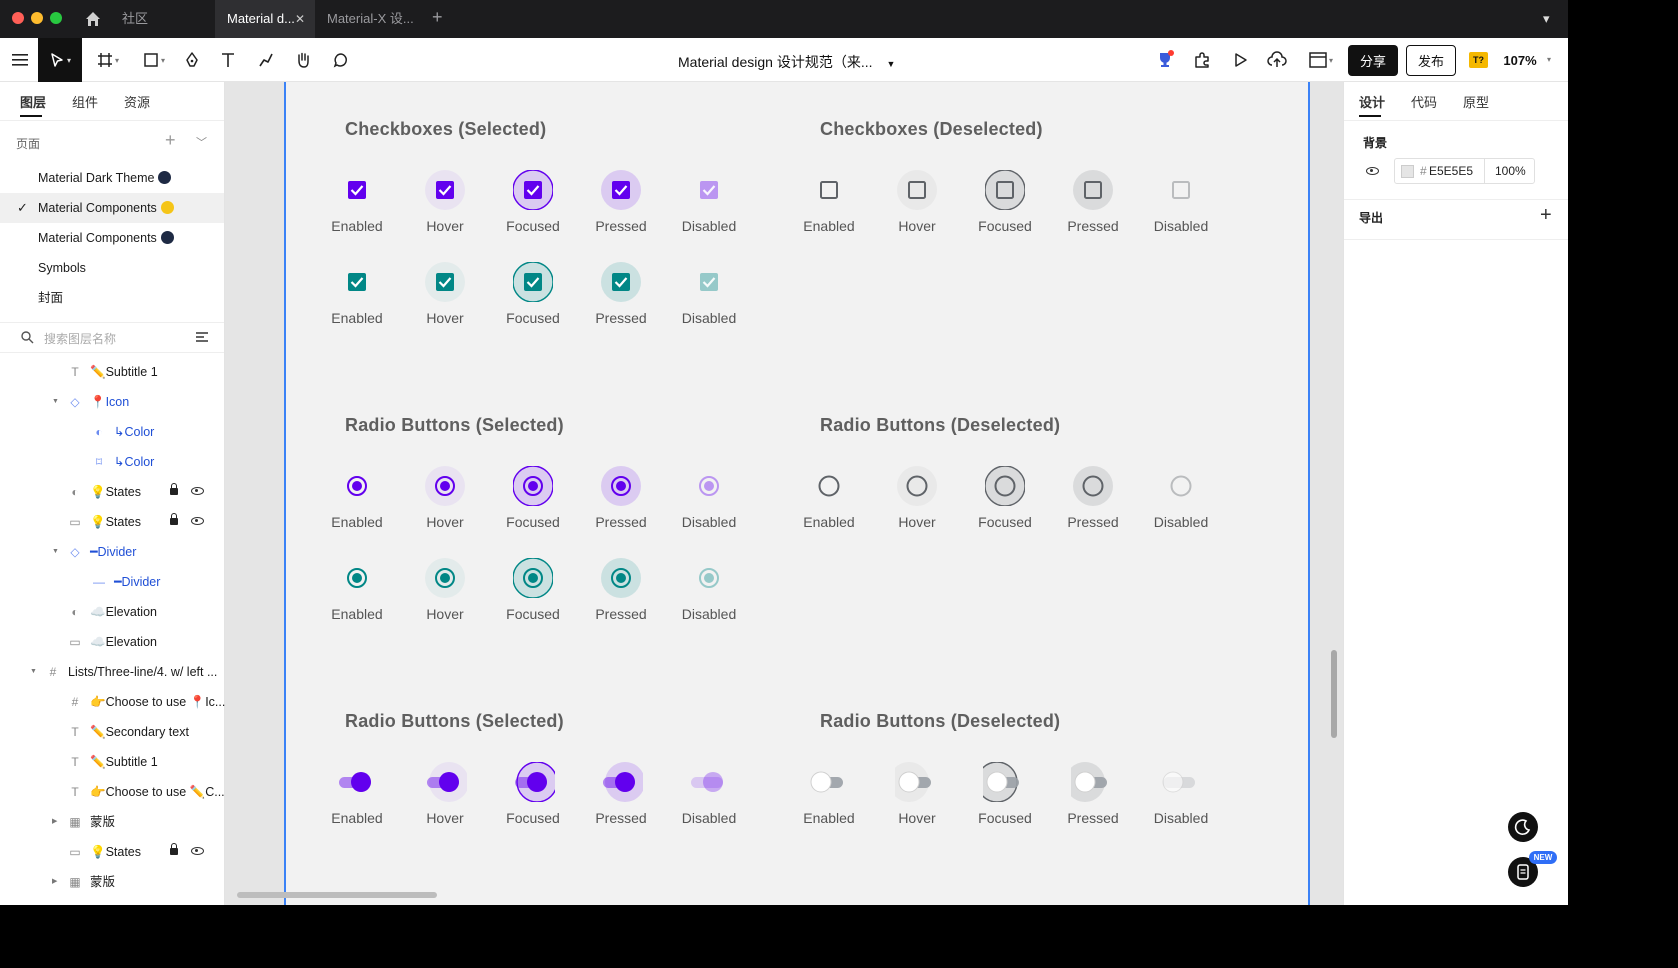 This screenshot has height=968, width=1678. Describe the element at coordinates (1431, 60) in the screenshot. I see `publish-button: 发布` at that location.